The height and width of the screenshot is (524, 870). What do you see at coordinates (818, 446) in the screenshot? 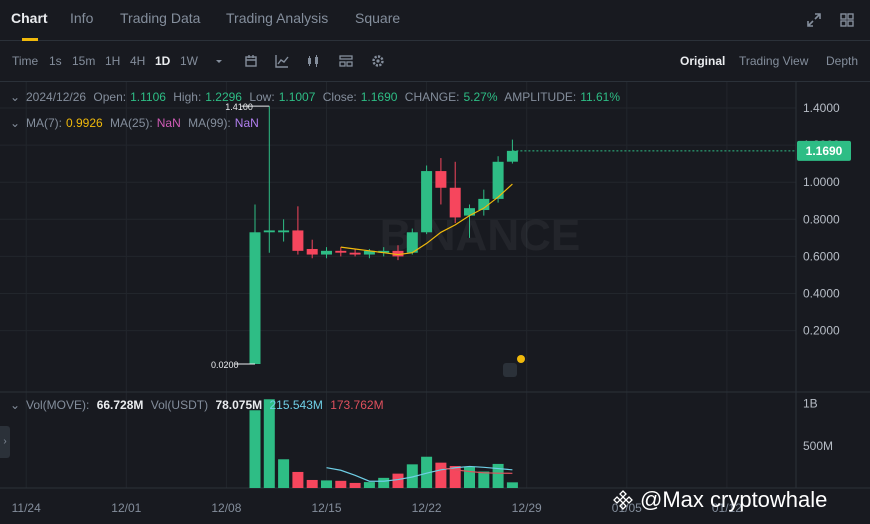
I see `volume-tick-label: 500M` at bounding box center [818, 446].